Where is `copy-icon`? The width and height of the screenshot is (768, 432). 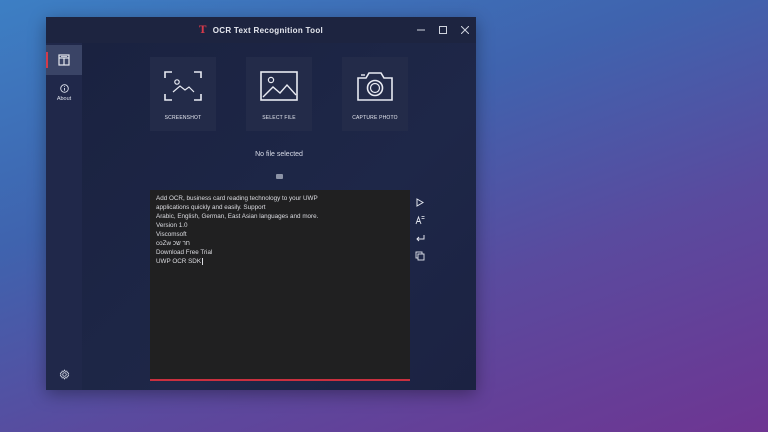 copy-icon is located at coordinates (420, 256).